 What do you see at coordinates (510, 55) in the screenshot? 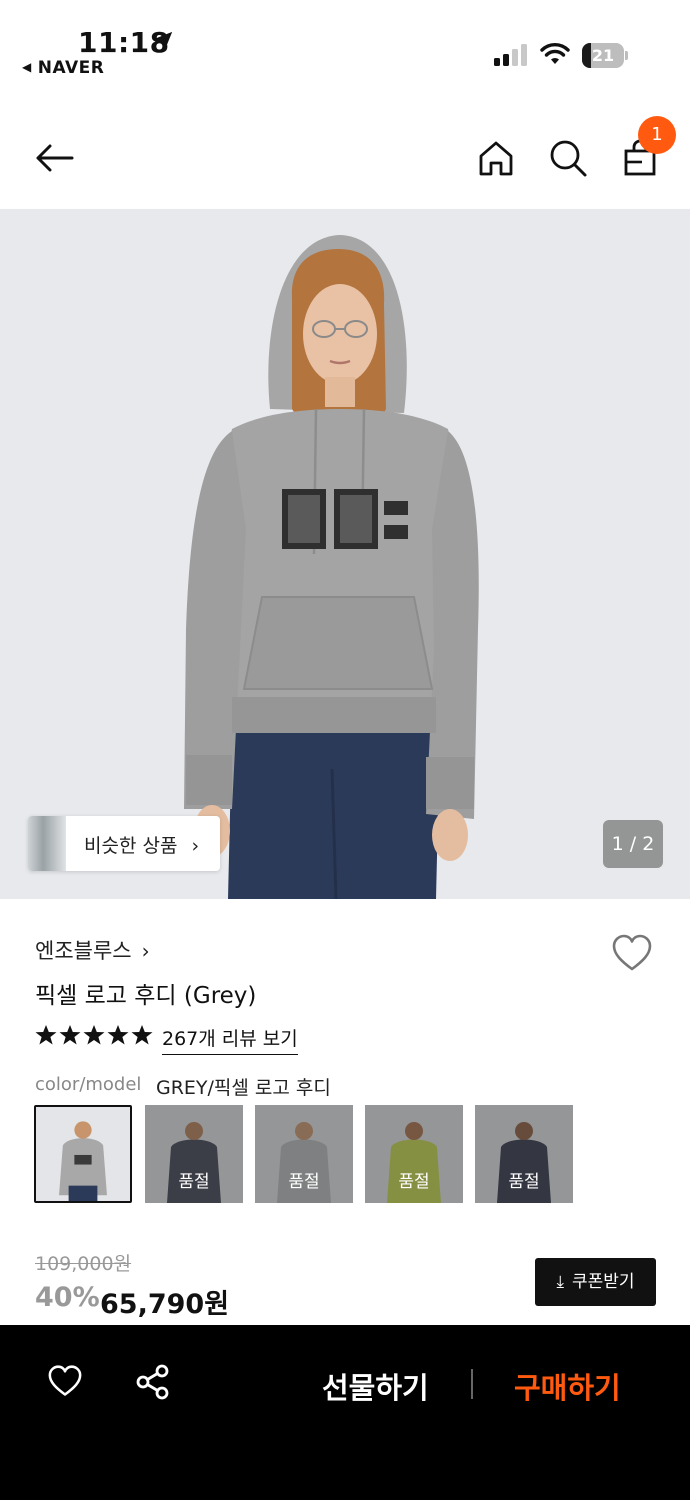
I see `cellular-signal-icon` at bounding box center [510, 55].